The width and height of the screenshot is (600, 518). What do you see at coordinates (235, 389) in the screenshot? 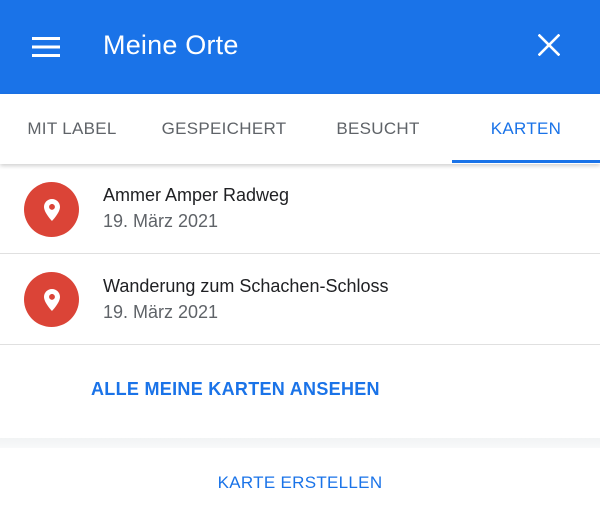
I see `view-all-maps-button: ALLE MEINE KARTEN ANSEHEN` at bounding box center [235, 389].